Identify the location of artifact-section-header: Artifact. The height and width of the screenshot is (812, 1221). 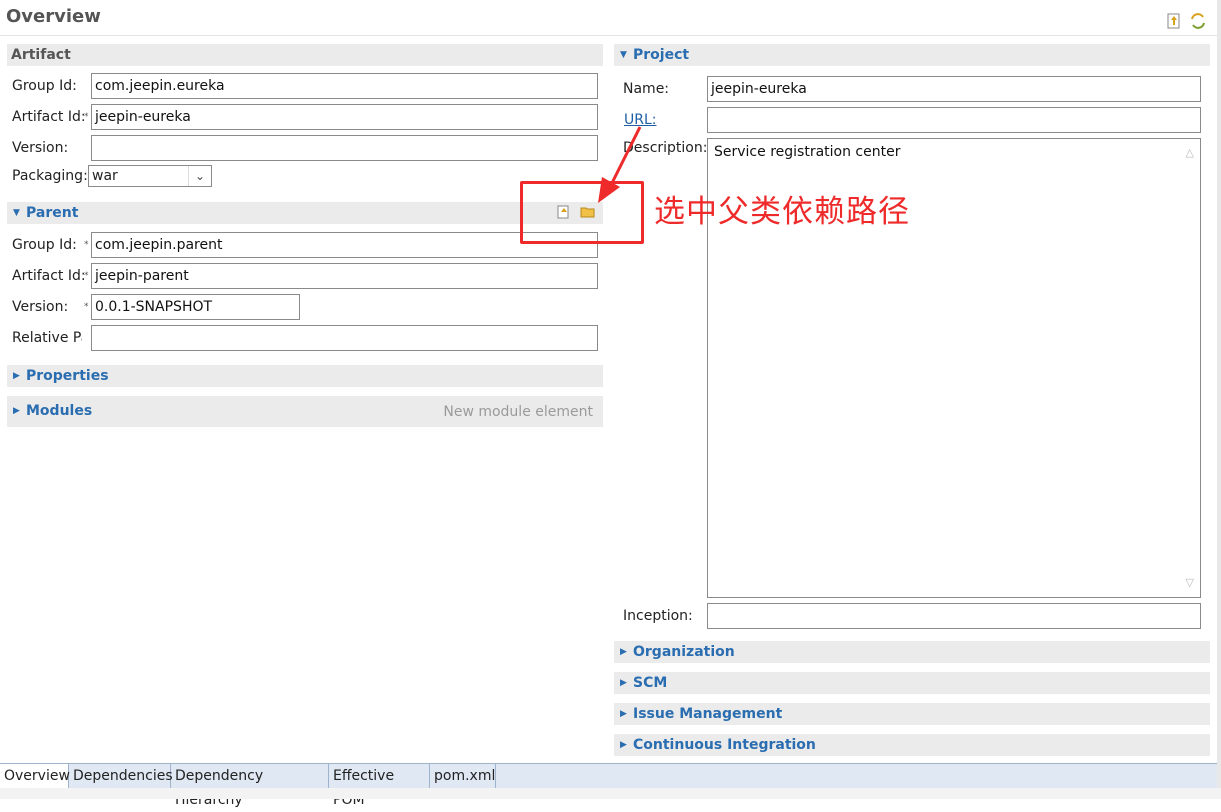
(305, 55).